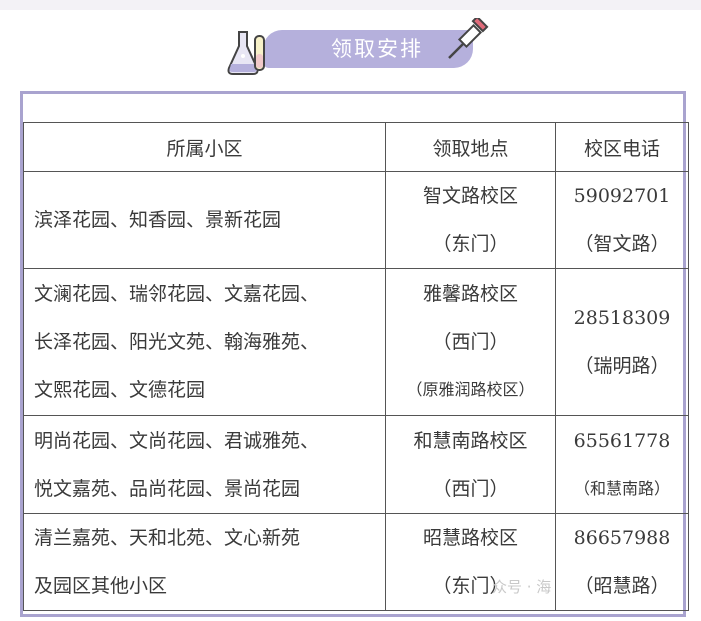 The height and width of the screenshot is (621, 701). What do you see at coordinates (377, 49) in the screenshot?
I see `section-title: 领取安排` at bounding box center [377, 49].